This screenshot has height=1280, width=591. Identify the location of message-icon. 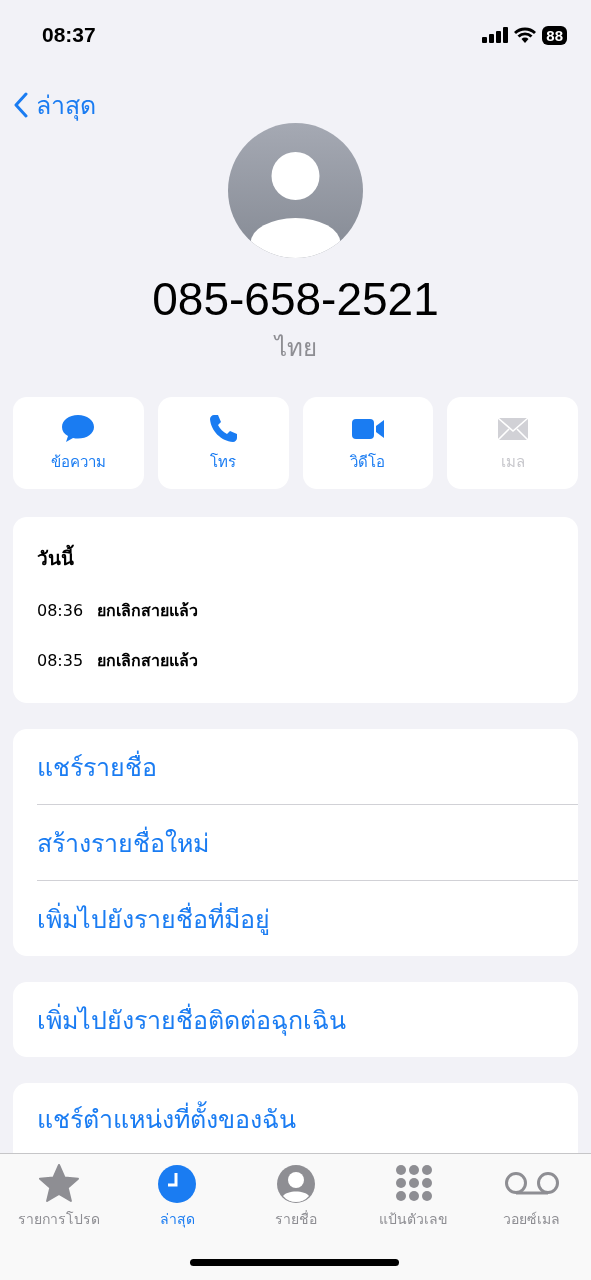
(78, 428).